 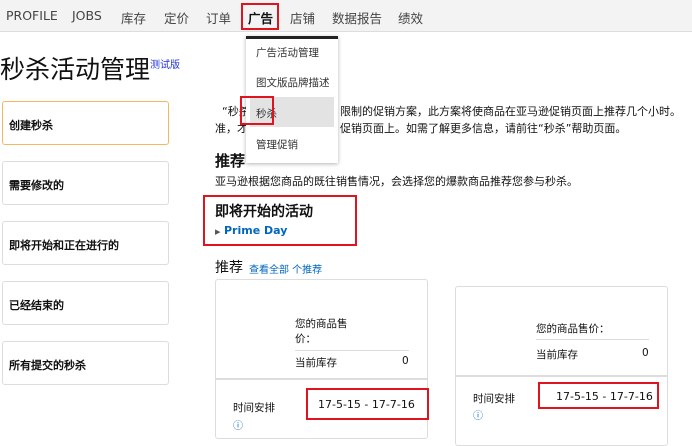 What do you see at coordinates (32, 15) in the screenshot?
I see `nav-profile: PROFILE` at bounding box center [32, 15].